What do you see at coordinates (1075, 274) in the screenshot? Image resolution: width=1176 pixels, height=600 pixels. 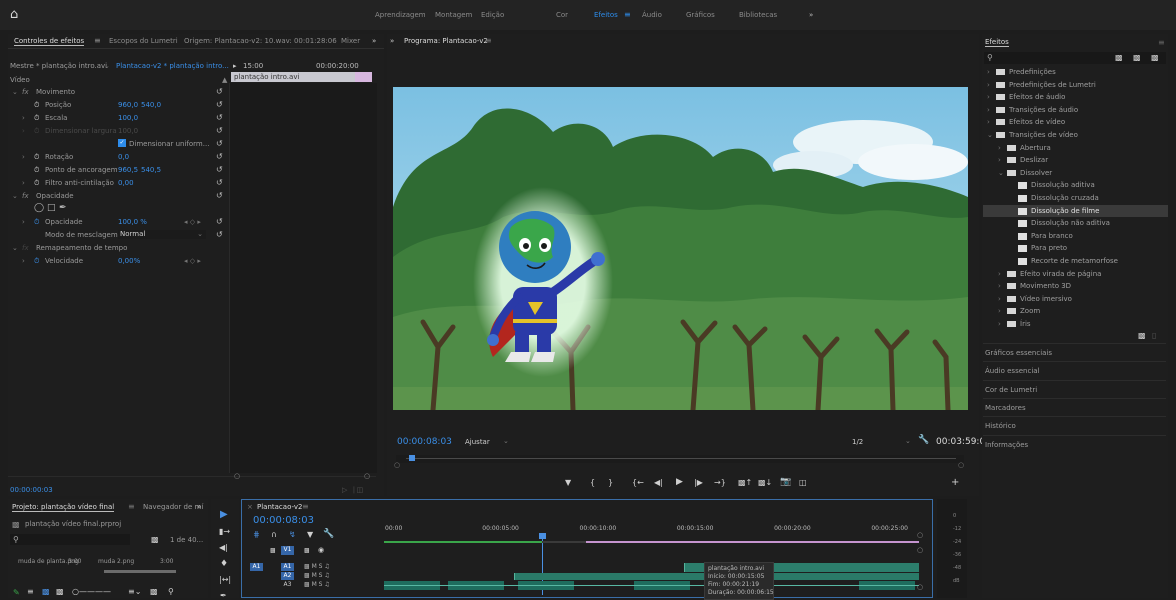 I see `effects-tree-item: › Efeito virada de página` at bounding box center [1075, 274].